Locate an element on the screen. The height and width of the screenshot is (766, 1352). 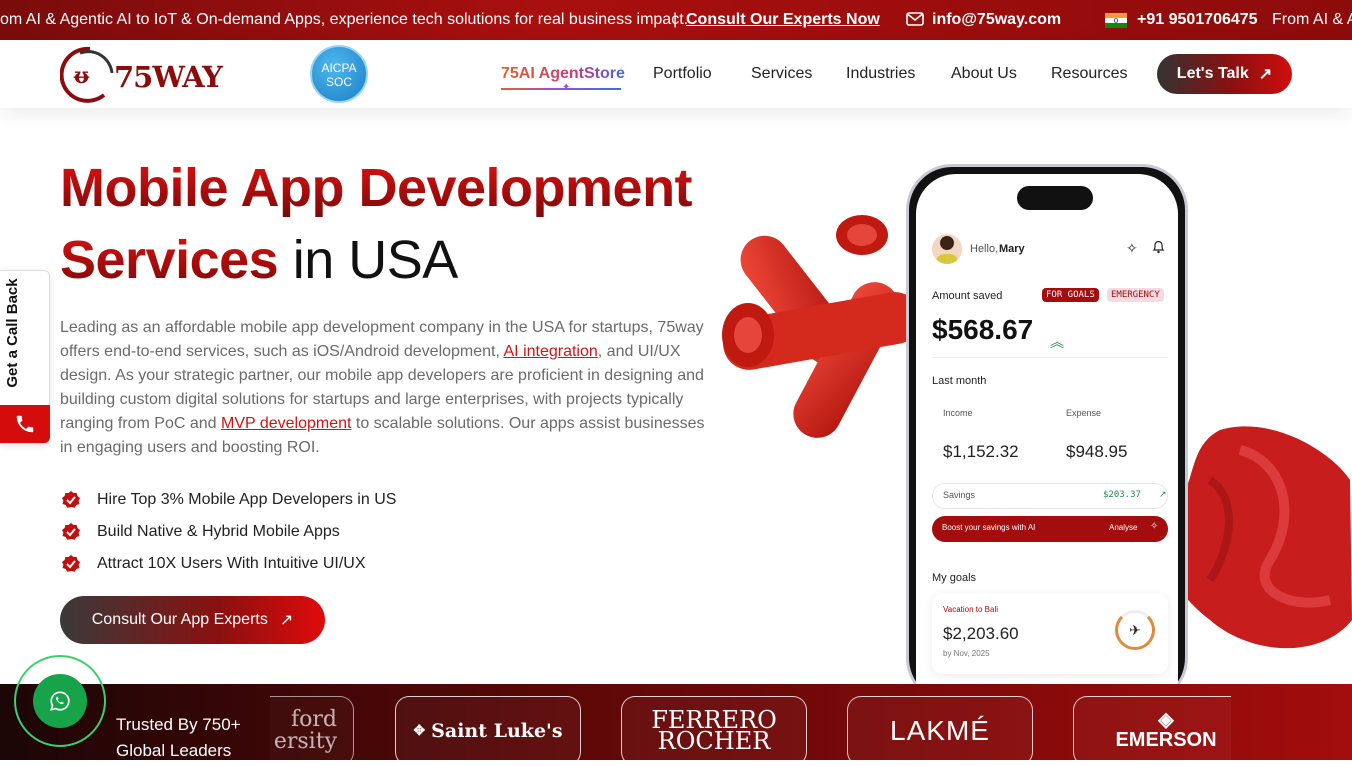
consult-app-experts-button: Consult Our App Experts ↗ is located at coordinates (192, 620).